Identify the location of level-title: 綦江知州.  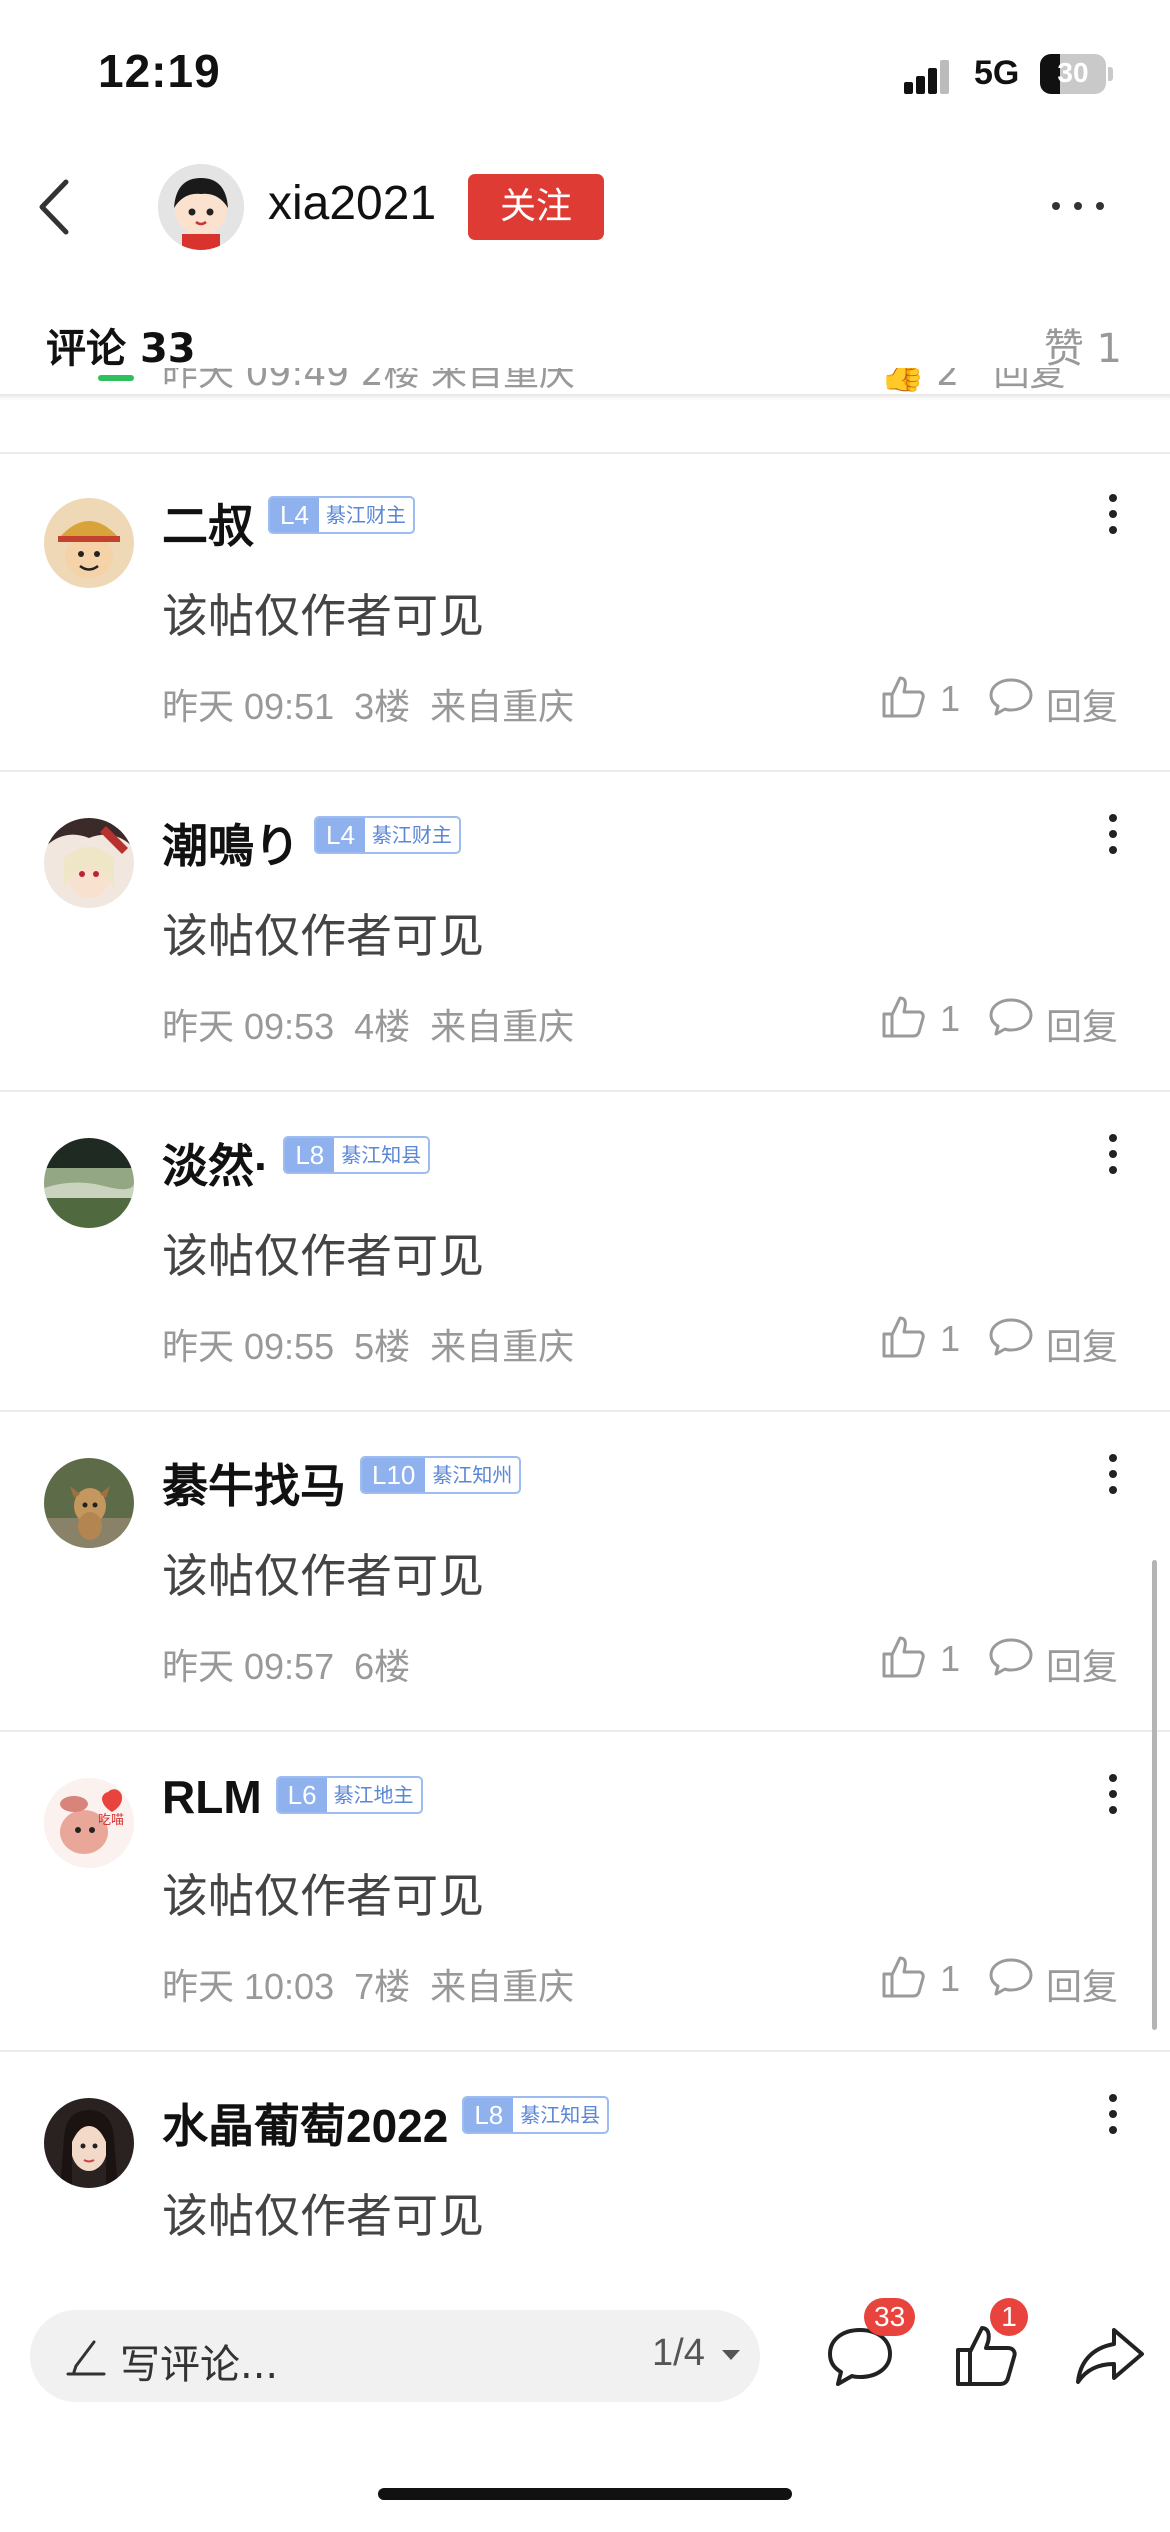
(472, 1475).